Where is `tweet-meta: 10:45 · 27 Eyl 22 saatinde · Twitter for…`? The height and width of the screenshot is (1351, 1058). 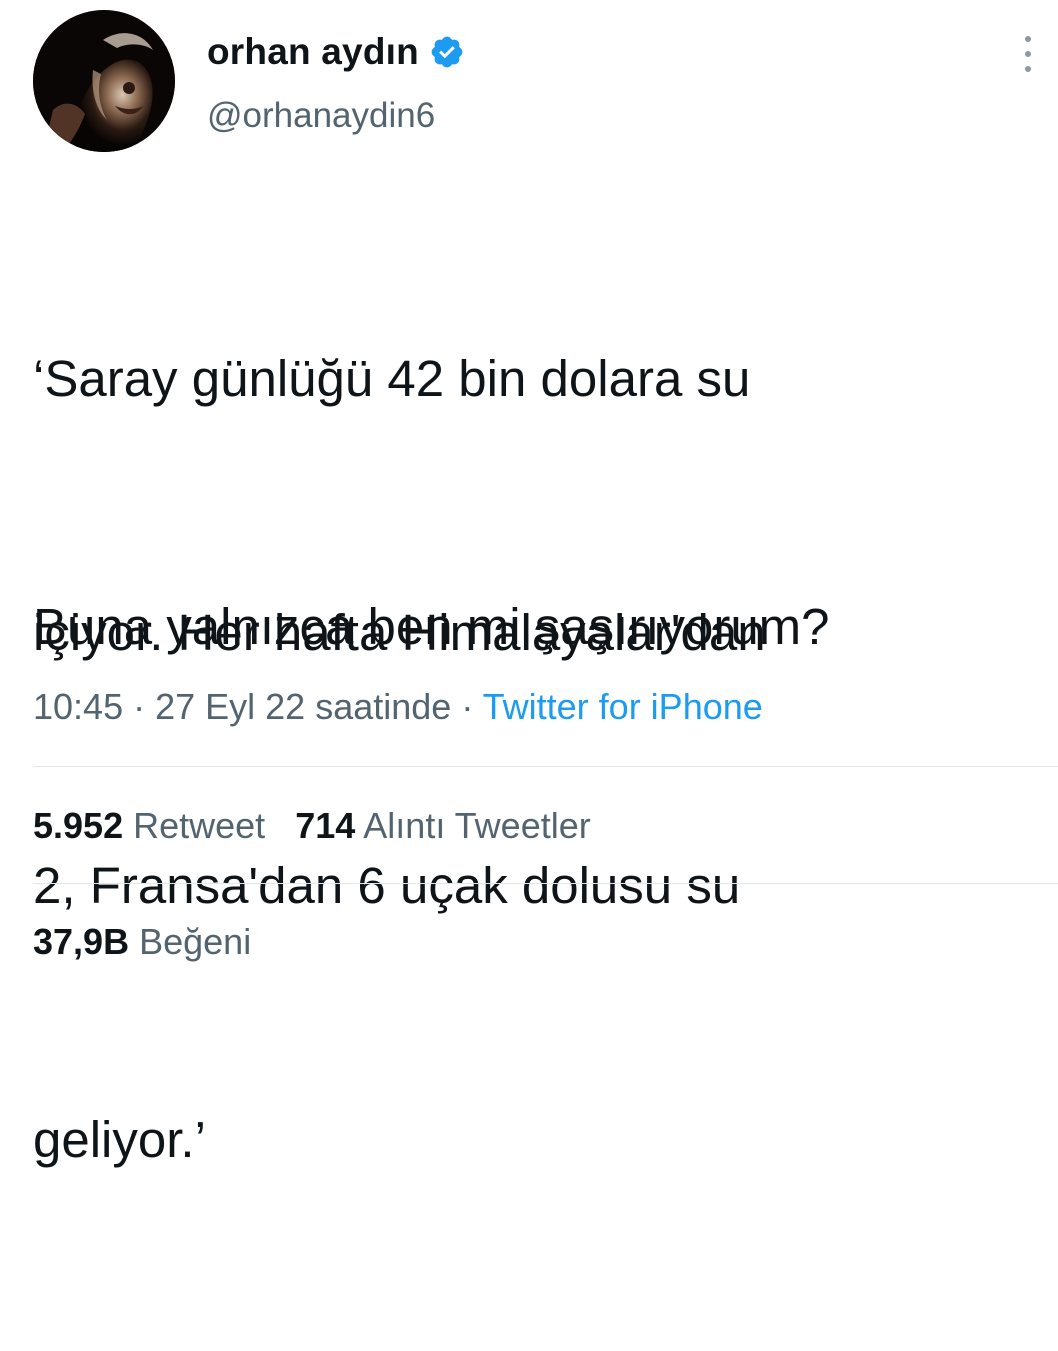 tweet-meta: 10:45 · 27 Eyl 22 saatinde · Twitter for… is located at coordinates (398, 707).